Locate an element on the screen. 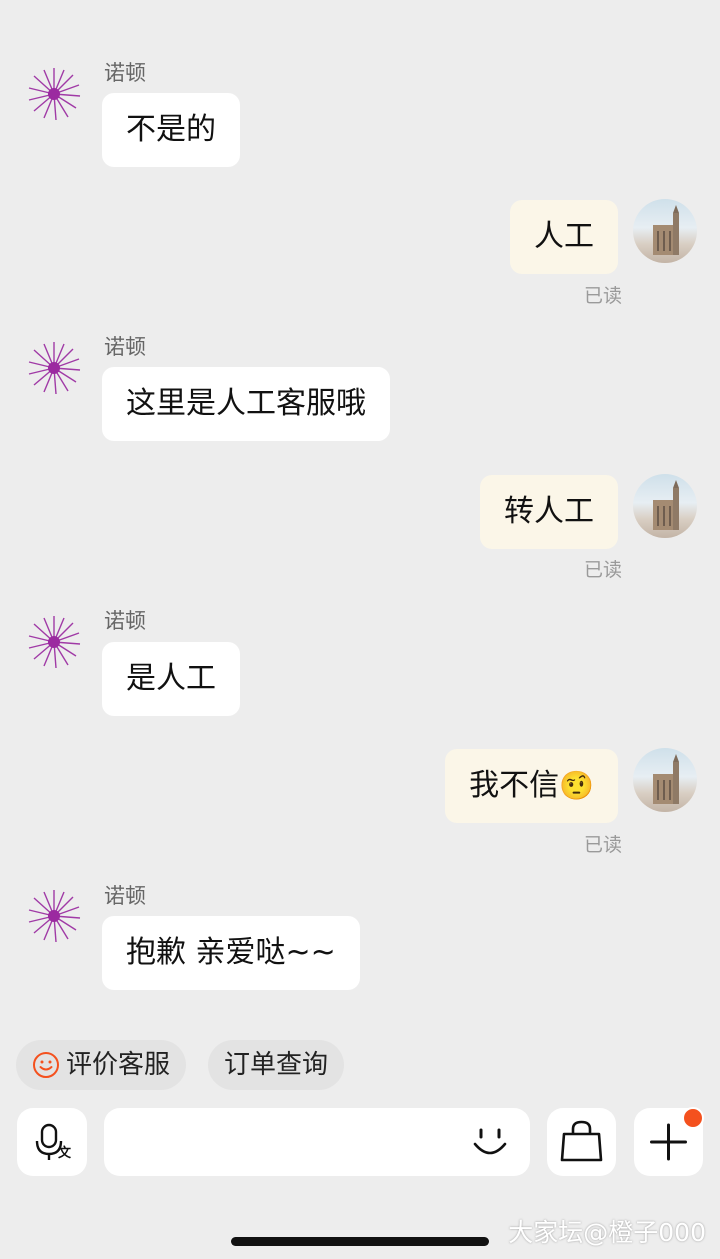  shopping-bag-icon is located at coordinates (581, 1141).